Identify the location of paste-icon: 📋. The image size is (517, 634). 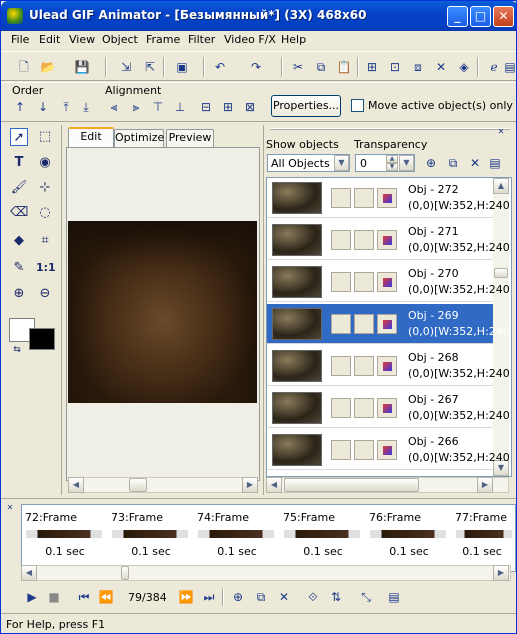
(344, 67).